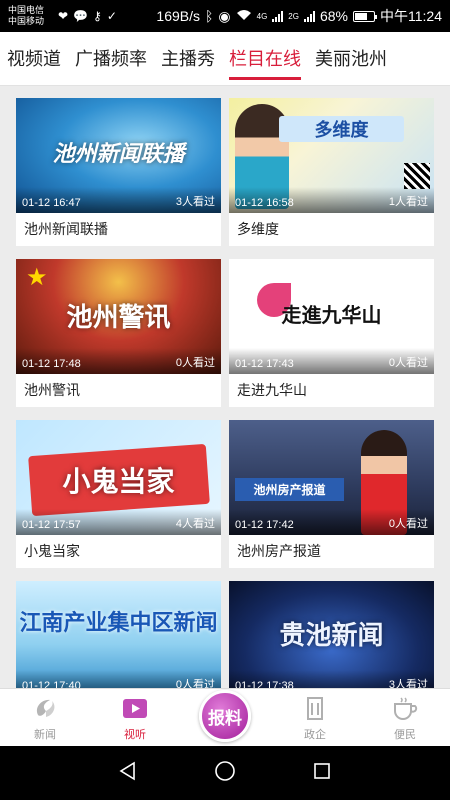  I want to click on nav-government: 政企, so click(315, 717).